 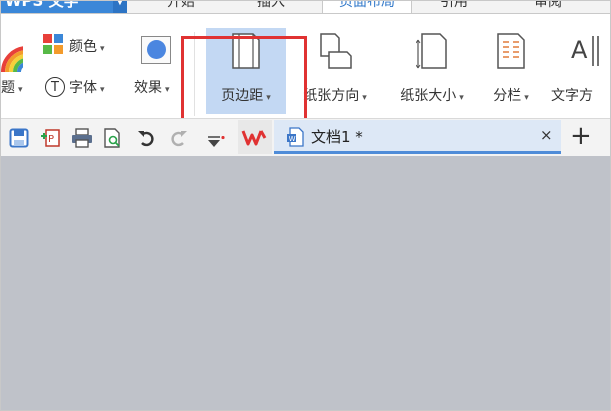 What do you see at coordinates (548, 7) in the screenshot?
I see `tab-review: 审阅` at bounding box center [548, 7].